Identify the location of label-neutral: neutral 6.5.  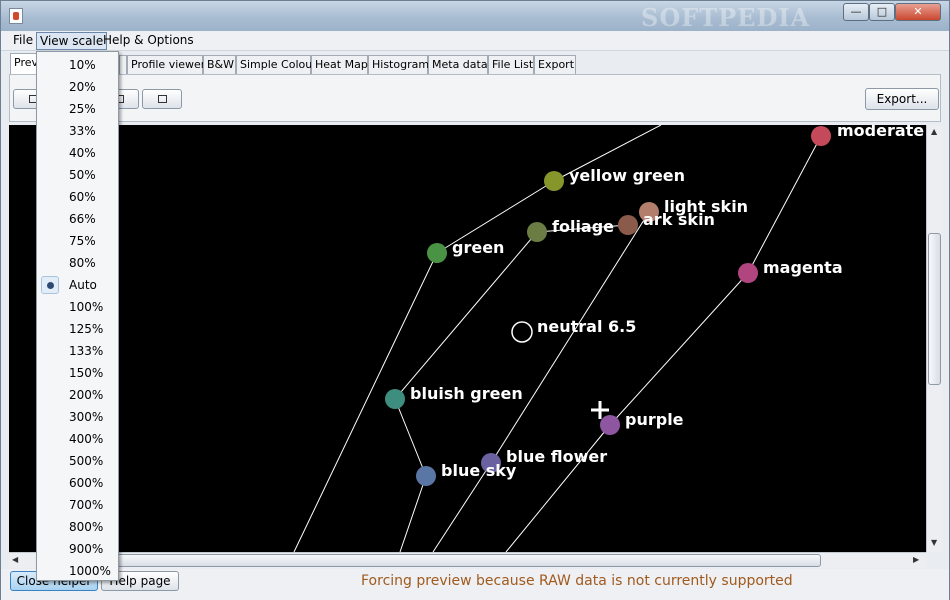
(586, 326).